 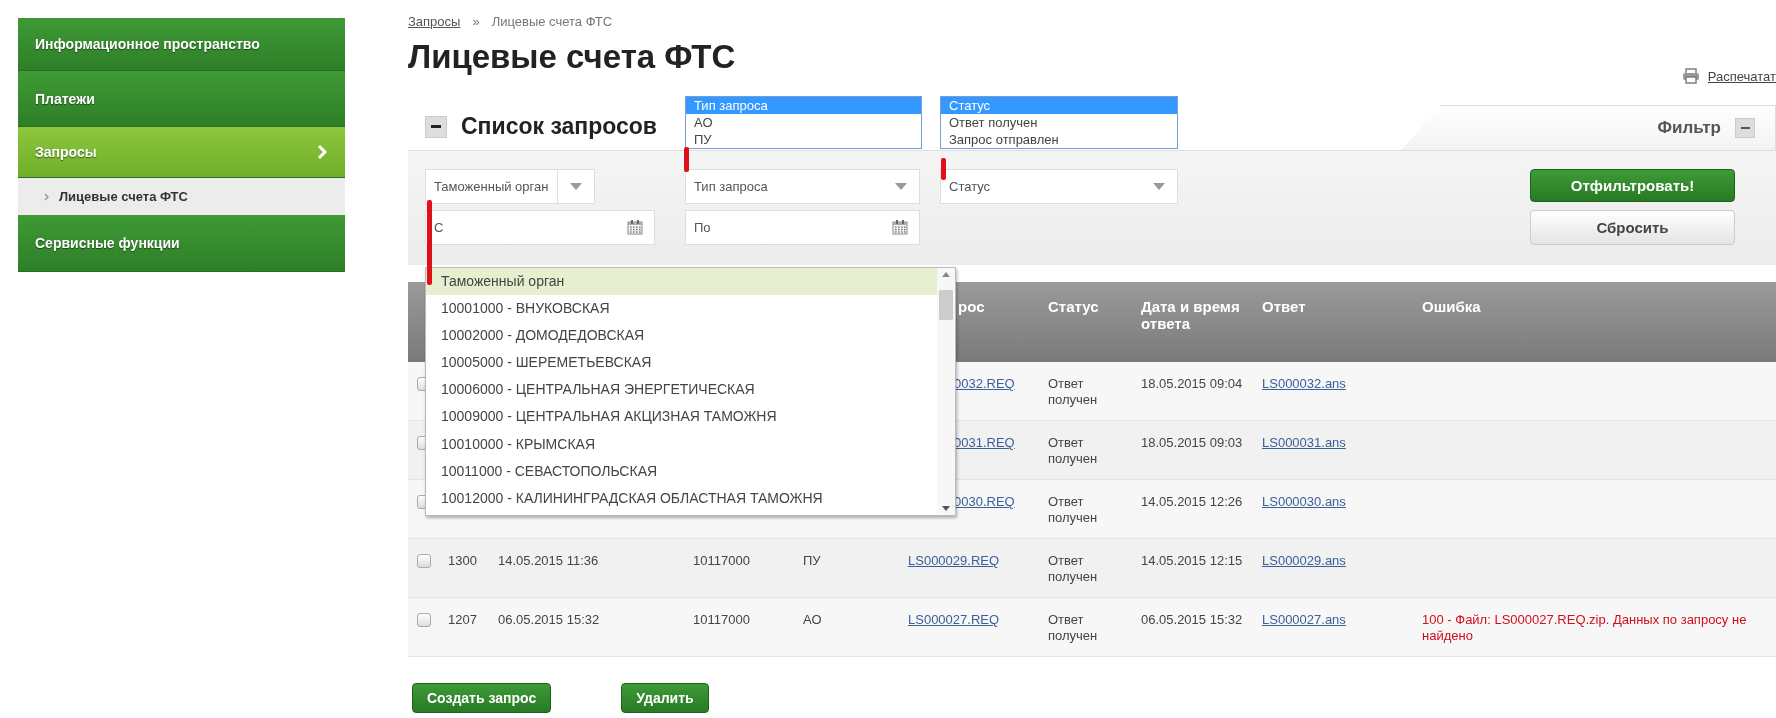 What do you see at coordinates (434, 22) in the screenshot?
I see `breadcrumb-link: Запросы` at bounding box center [434, 22].